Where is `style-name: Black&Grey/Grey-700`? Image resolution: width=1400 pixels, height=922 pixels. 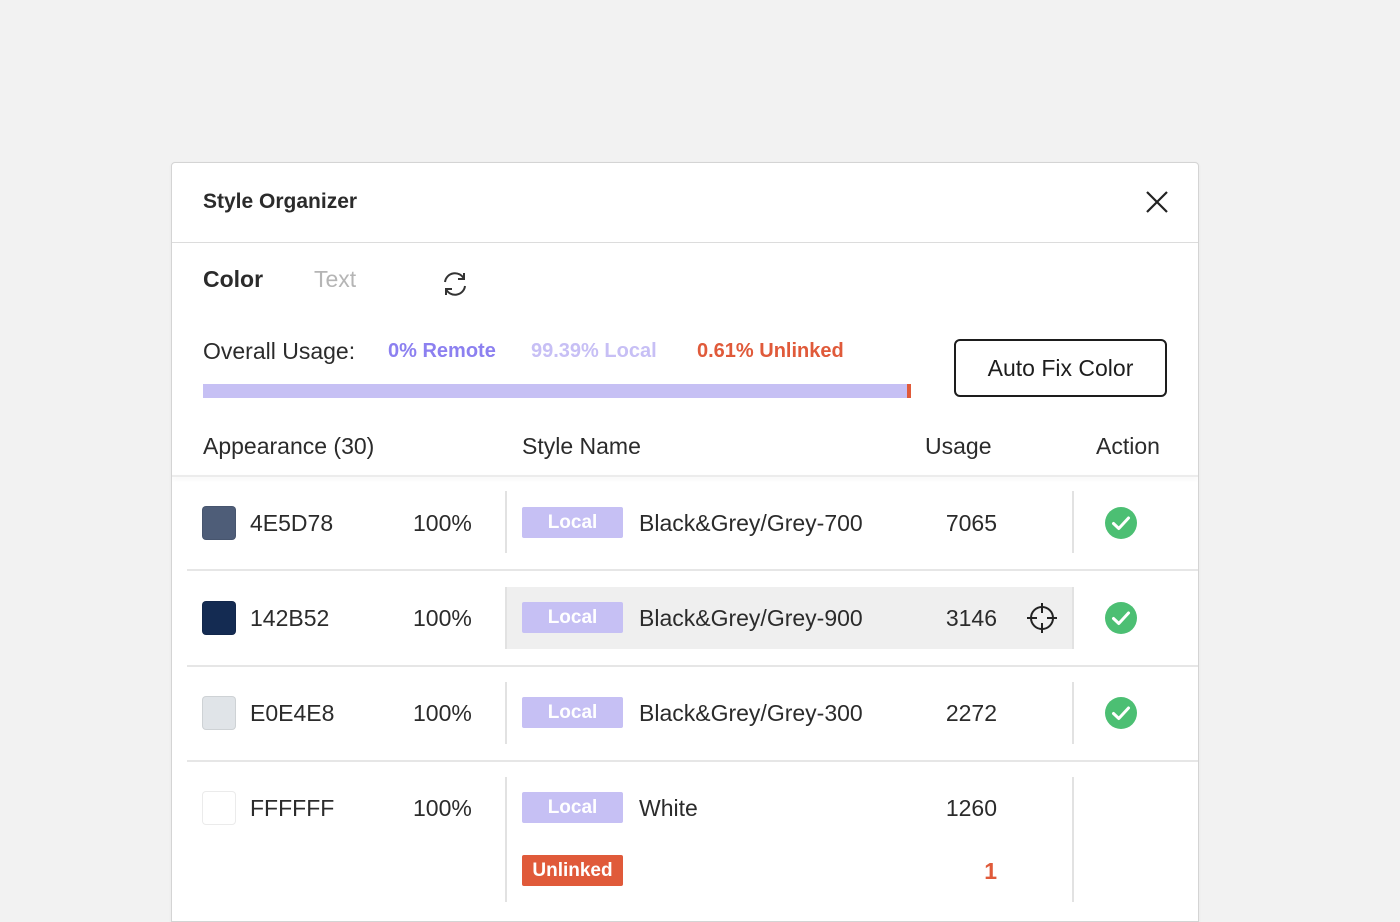 style-name: Black&Grey/Grey-700 is located at coordinates (751, 523).